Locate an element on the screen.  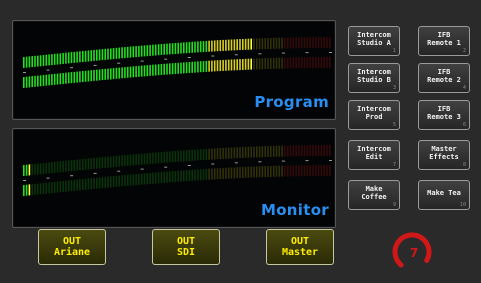
button-ifb-remote-3: IFB Remote 36 is located at coordinates (444, 115).